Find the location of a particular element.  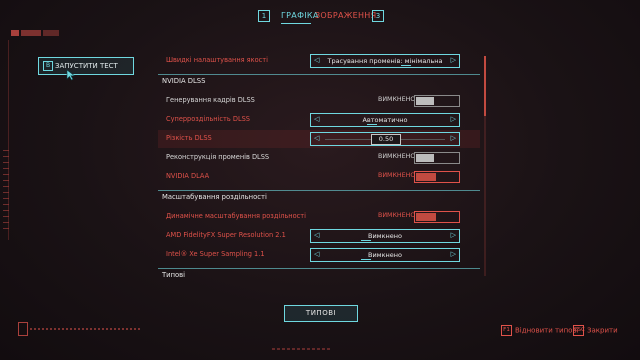

tab-display: ЗОБРАЖЕННЯ is located at coordinates (345, 15).